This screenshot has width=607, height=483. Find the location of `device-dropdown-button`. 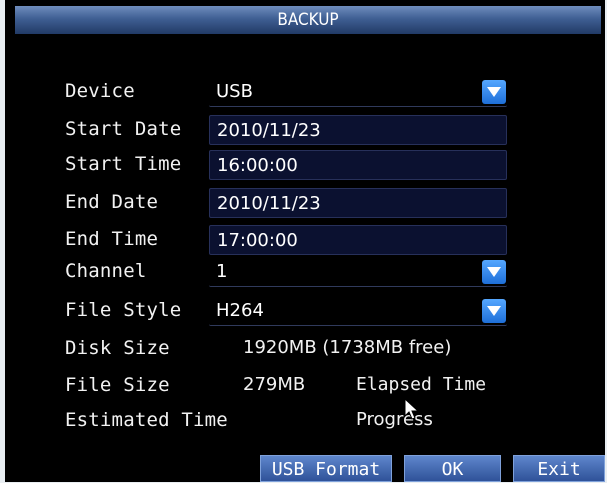

device-dropdown-button is located at coordinates (494, 92).